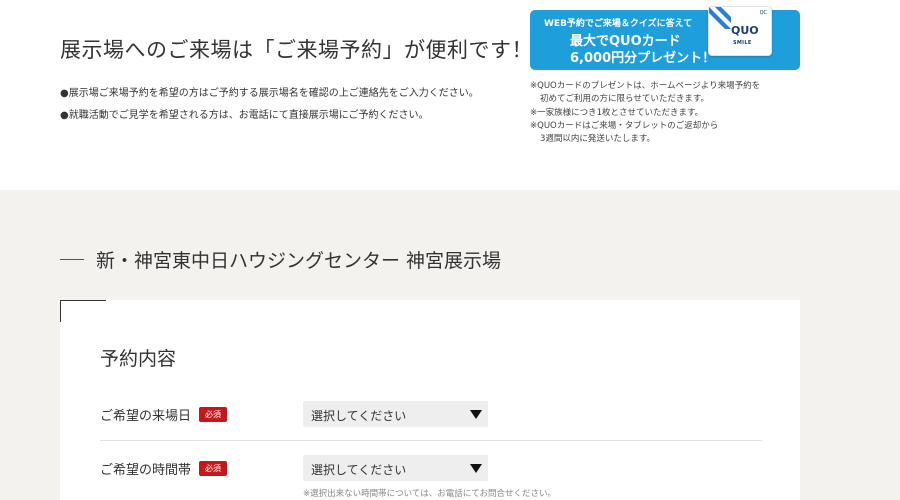 The height and width of the screenshot is (500, 900). I want to click on time-slot-label-text: ご希望の時間帯, so click(146, 470).